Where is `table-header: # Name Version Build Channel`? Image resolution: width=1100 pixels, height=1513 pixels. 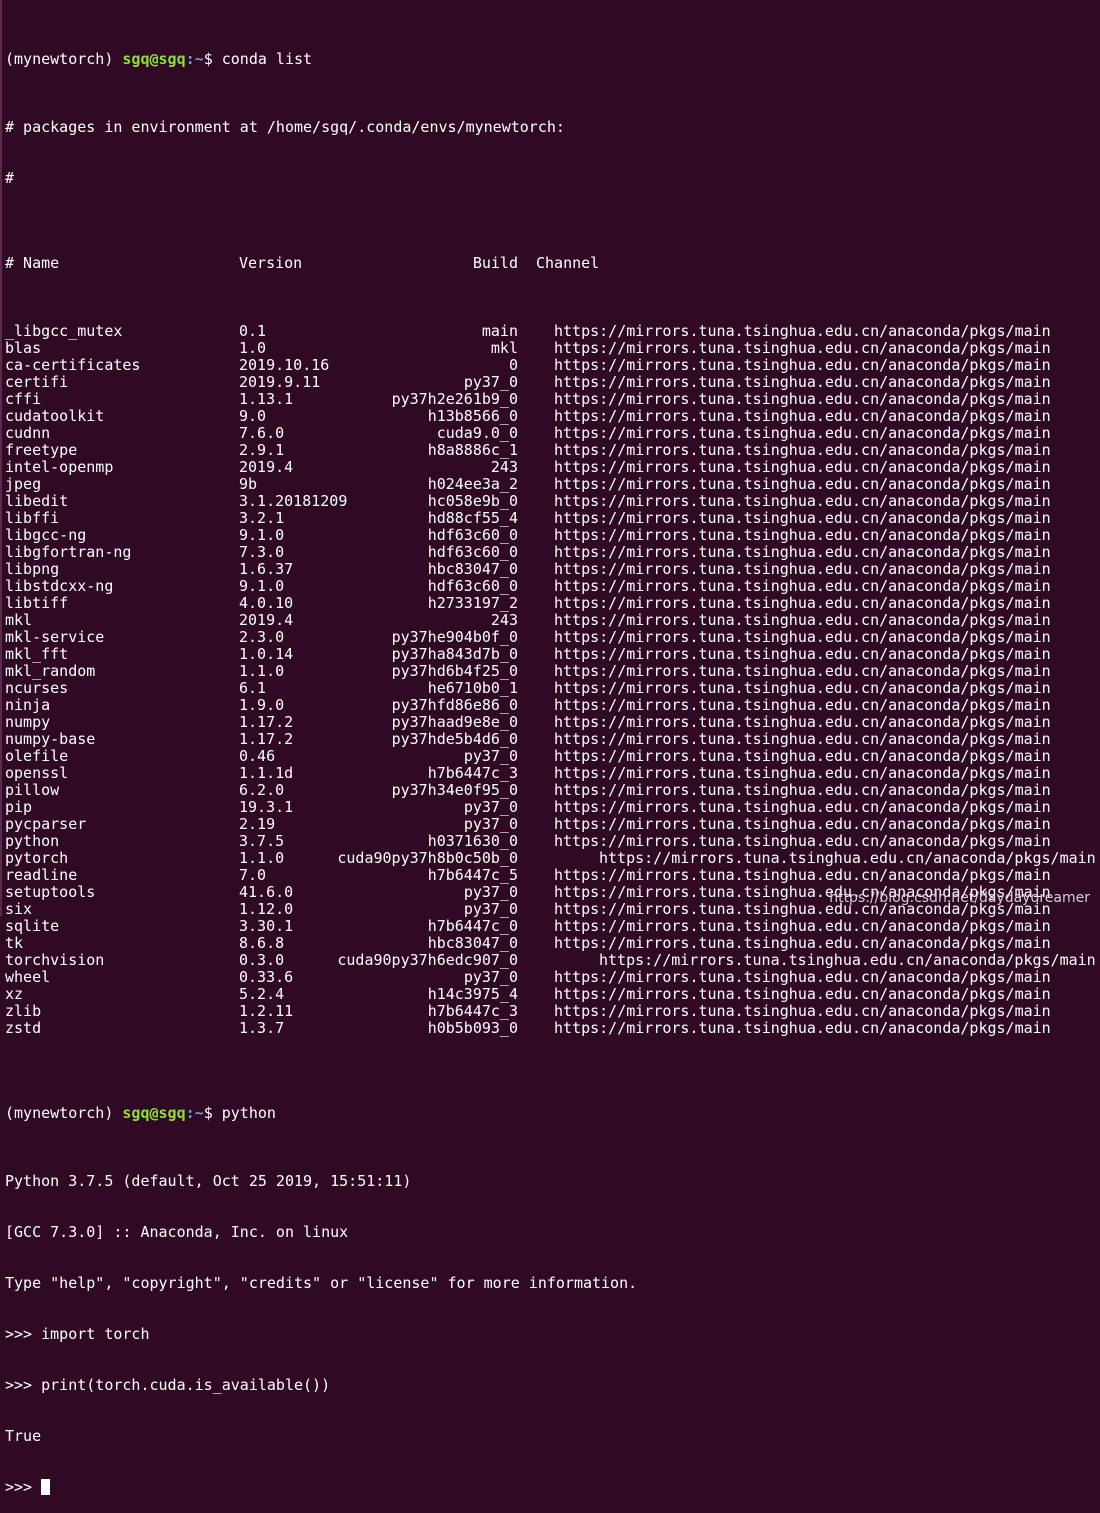 table-header: # Name Version Build Channel is located at coordinates (551, 263).